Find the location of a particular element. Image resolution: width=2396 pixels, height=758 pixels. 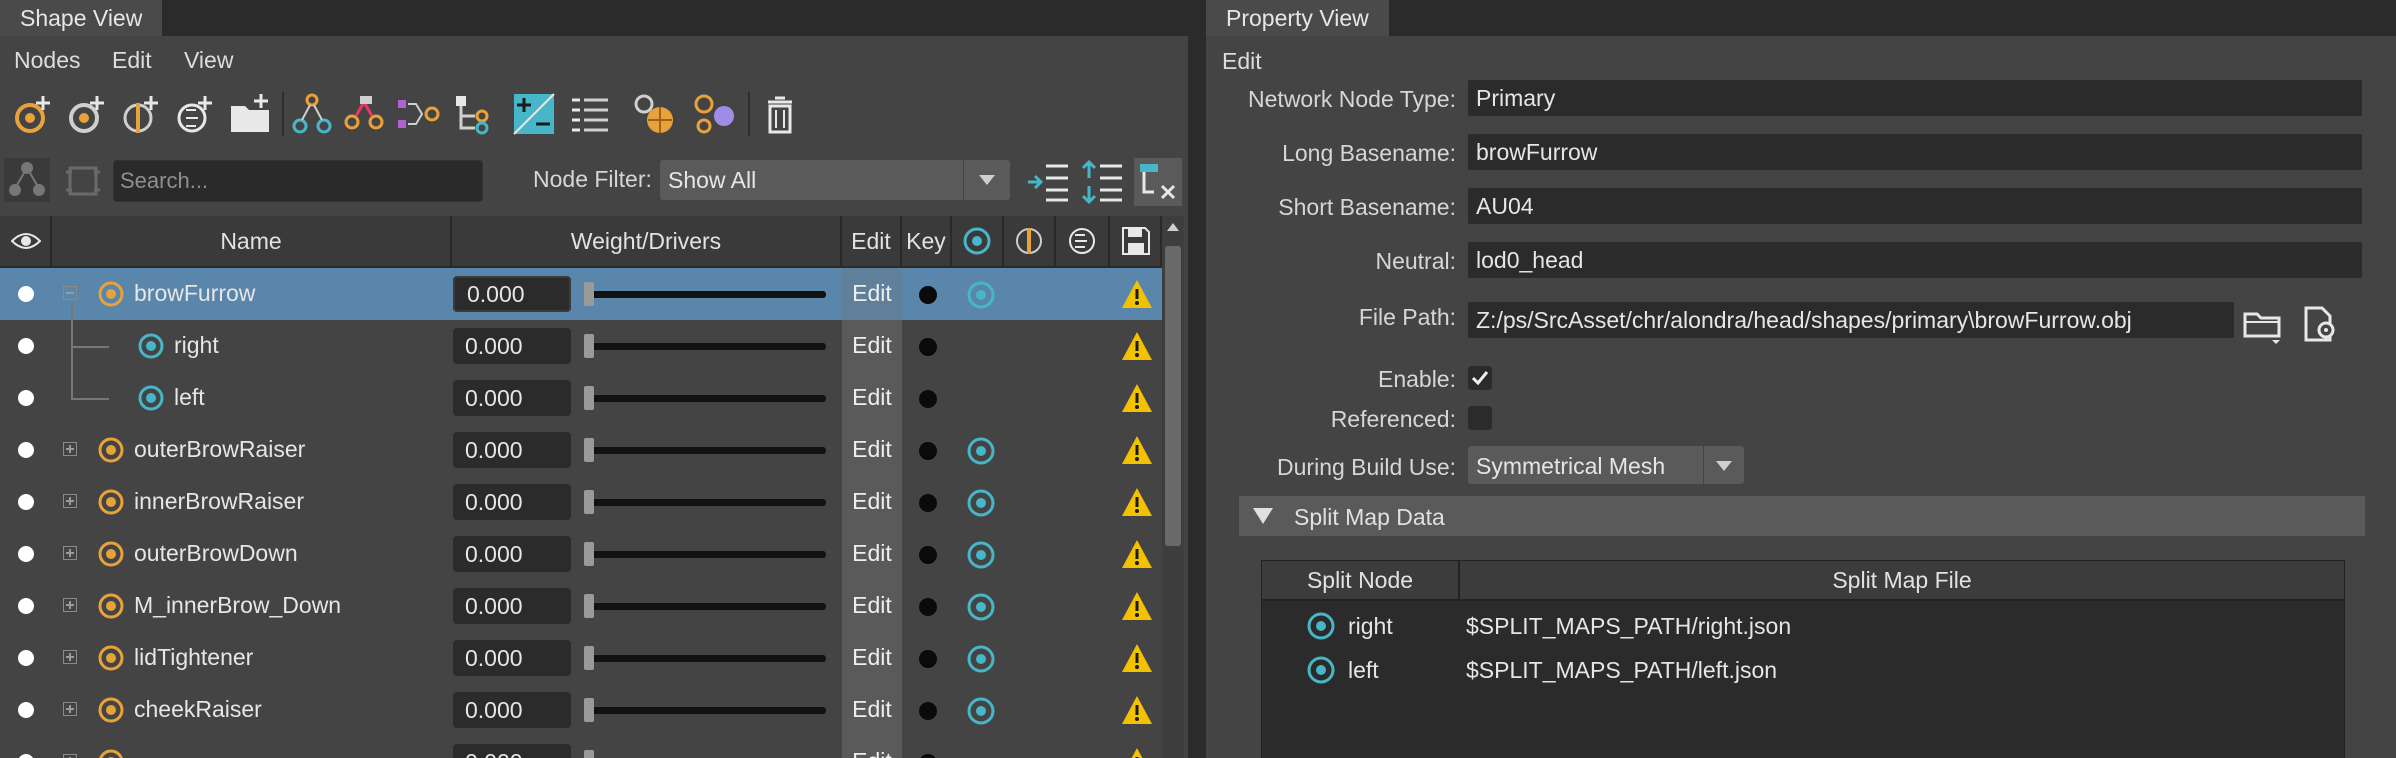

corrective-column-header is located at coordinates (1083, 241).